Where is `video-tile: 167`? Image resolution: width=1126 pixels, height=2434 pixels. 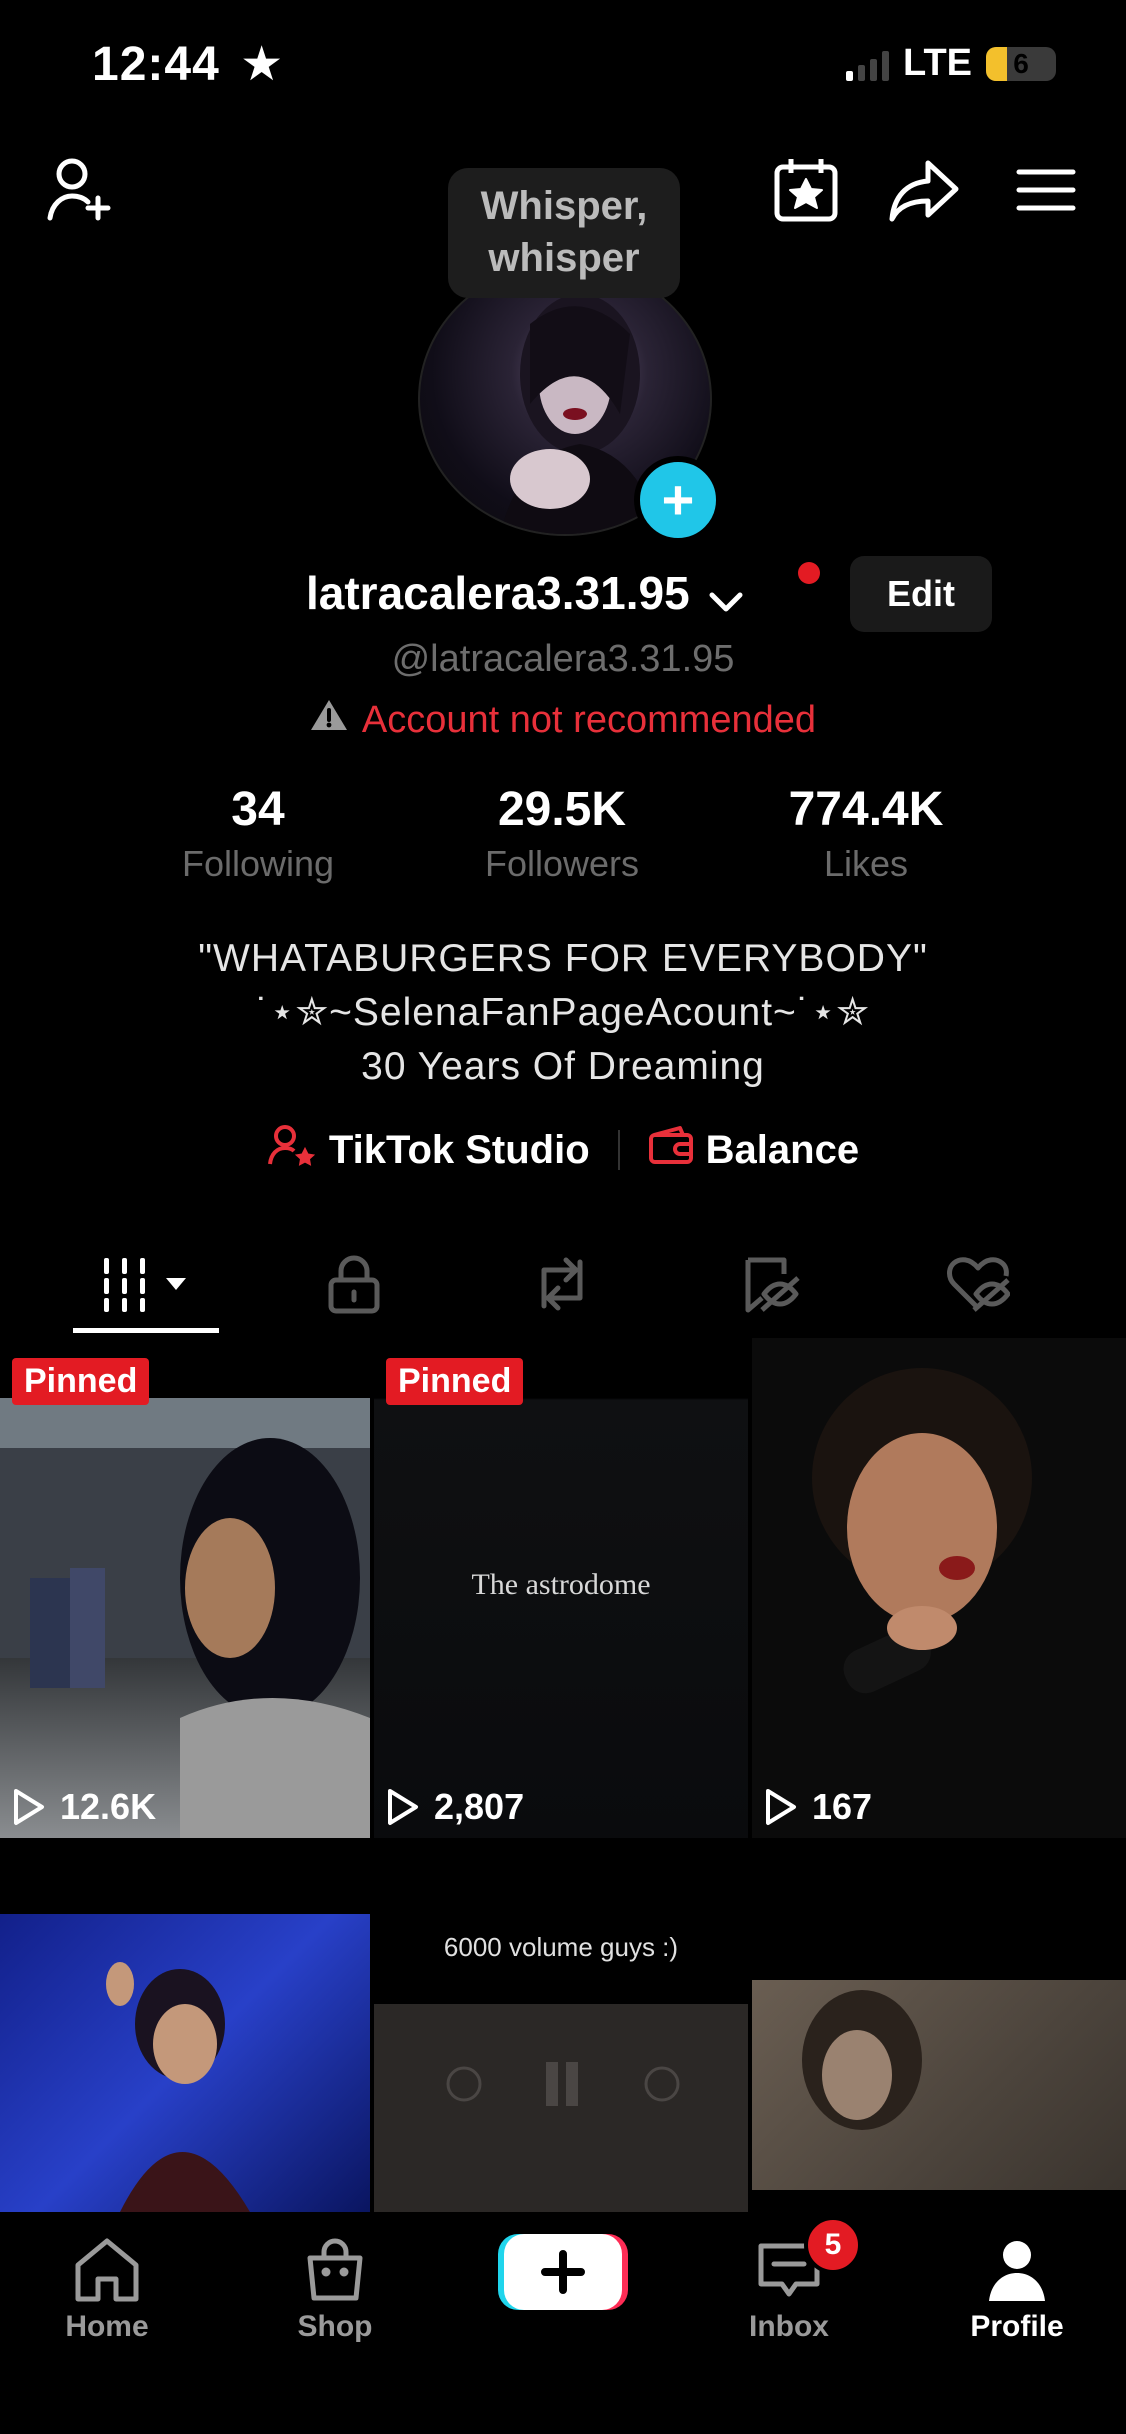 video-tile: 167 is located at coordinates (939, 1588).